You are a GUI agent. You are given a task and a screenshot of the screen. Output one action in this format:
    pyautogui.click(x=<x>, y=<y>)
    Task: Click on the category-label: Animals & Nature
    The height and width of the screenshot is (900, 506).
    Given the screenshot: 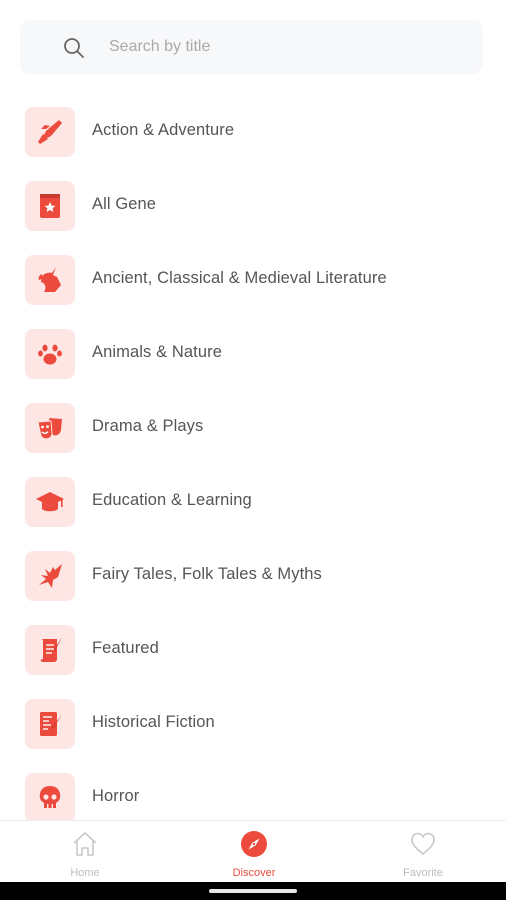 What is the action you would take?
    pyautogui.click(x=157, y=352)
    